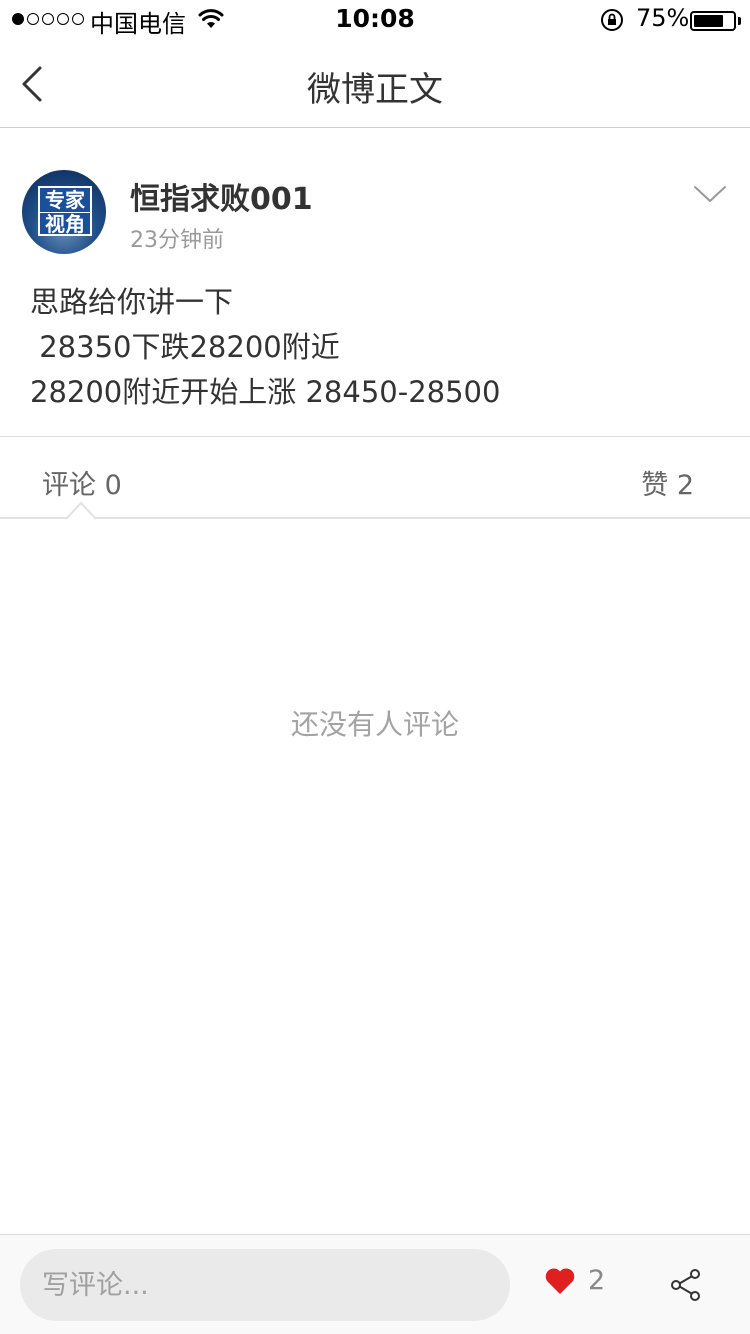  What do you see at coordinates (739, 21) in the screenshot?
I see `battery-nub` at bounding box center [739, 21].